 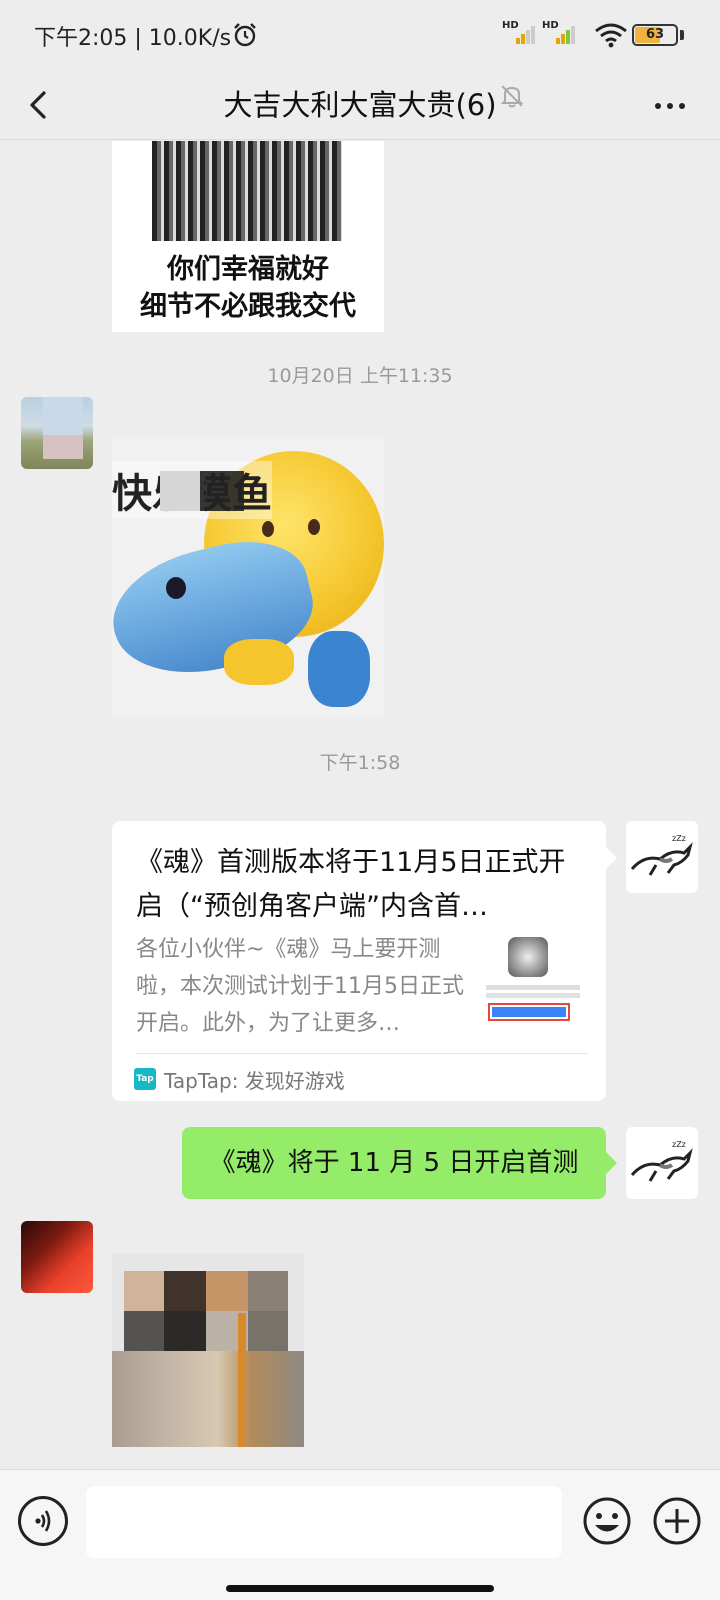 I want to click on more-horizontal-icon, so click(x=670, y=106).